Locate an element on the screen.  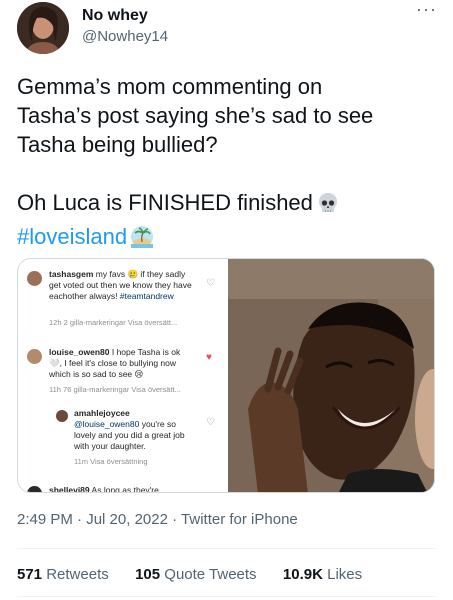
comment-meta: 11m Visa översättning is located at coordinates (111, 461).